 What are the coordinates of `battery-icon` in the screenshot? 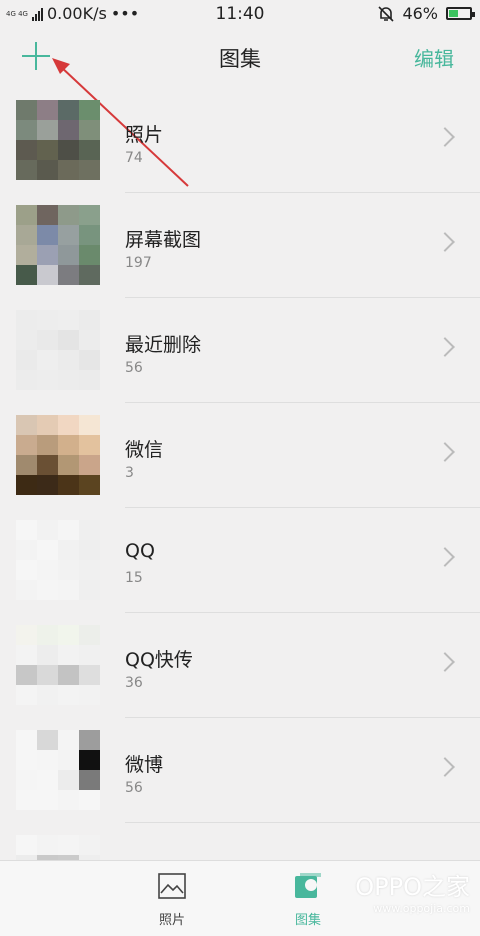 It's located at (460, 13).